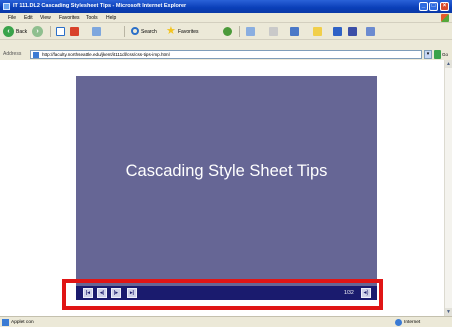 Image resolution: width=452 pixels, height=327 pixels. I want to click on maximize-button: □, so click(433, 6).